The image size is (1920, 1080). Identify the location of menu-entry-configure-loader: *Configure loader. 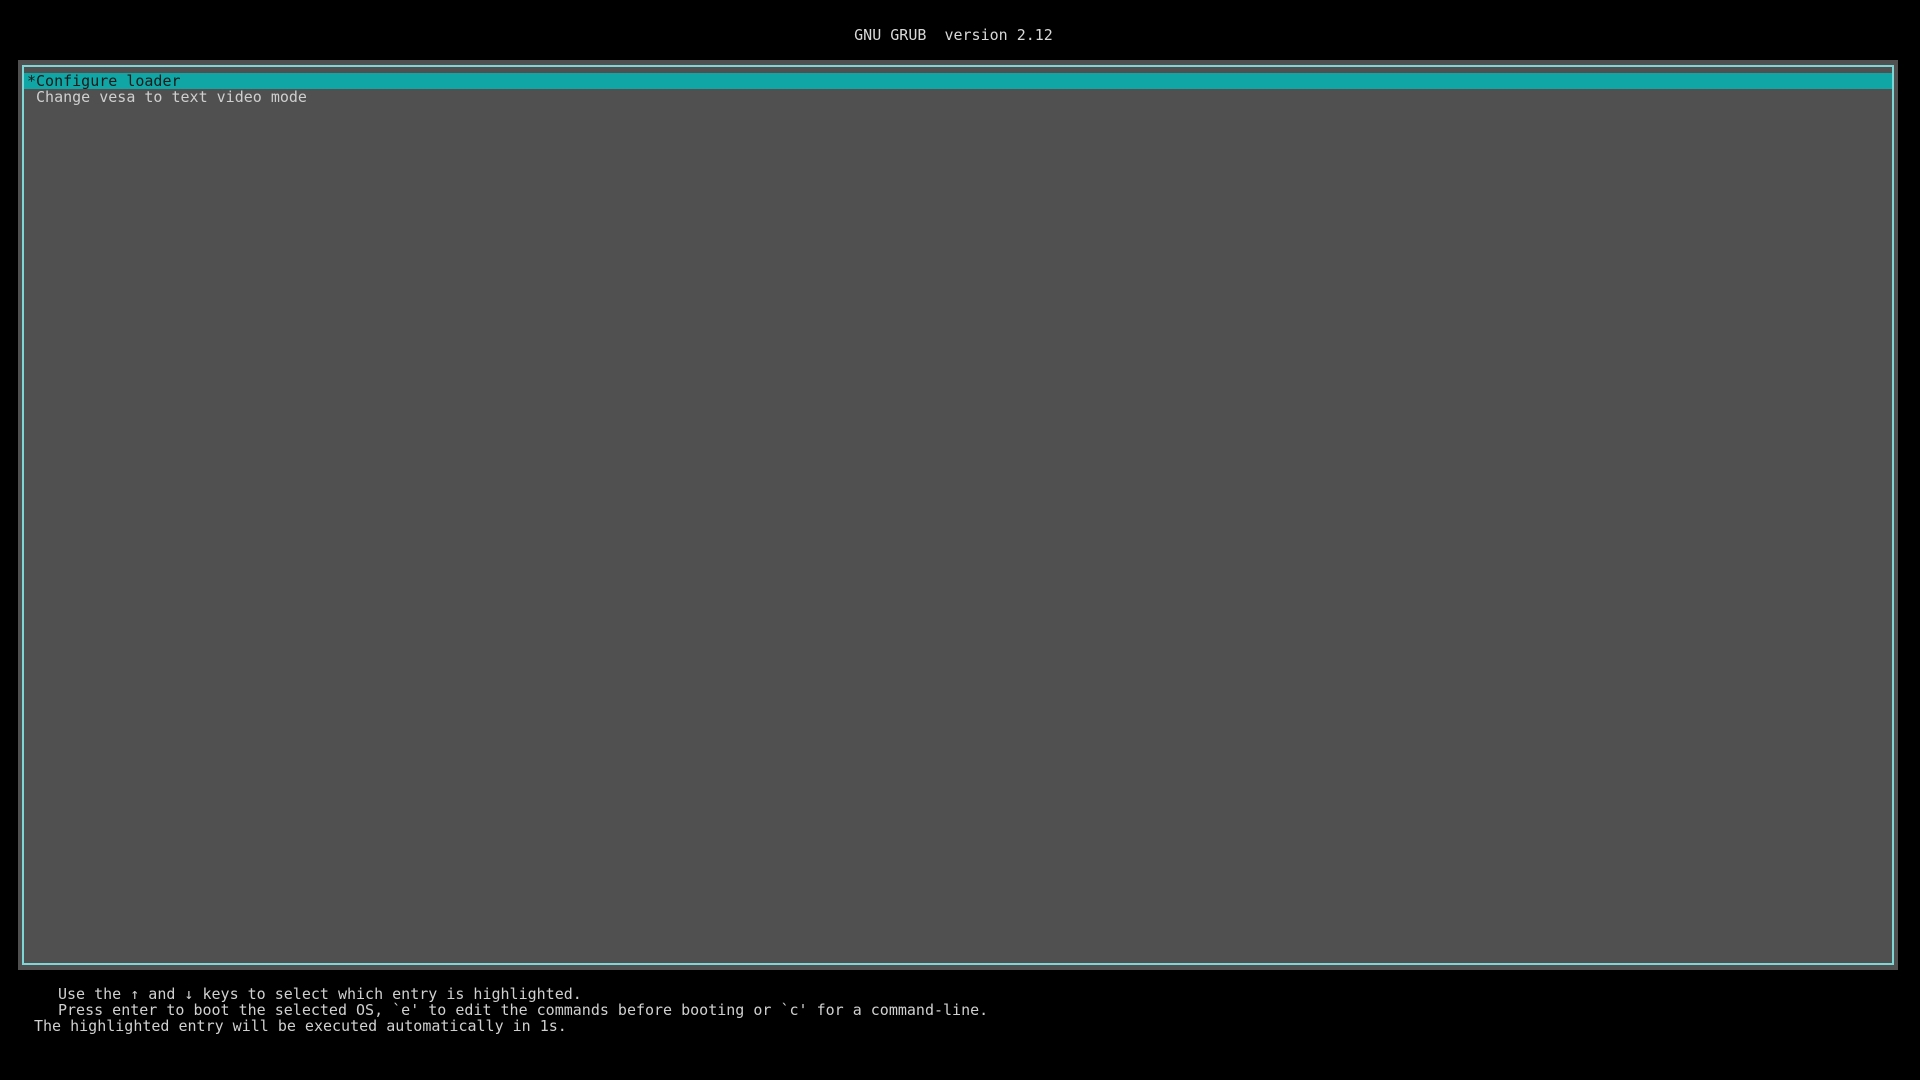
(958, 81).